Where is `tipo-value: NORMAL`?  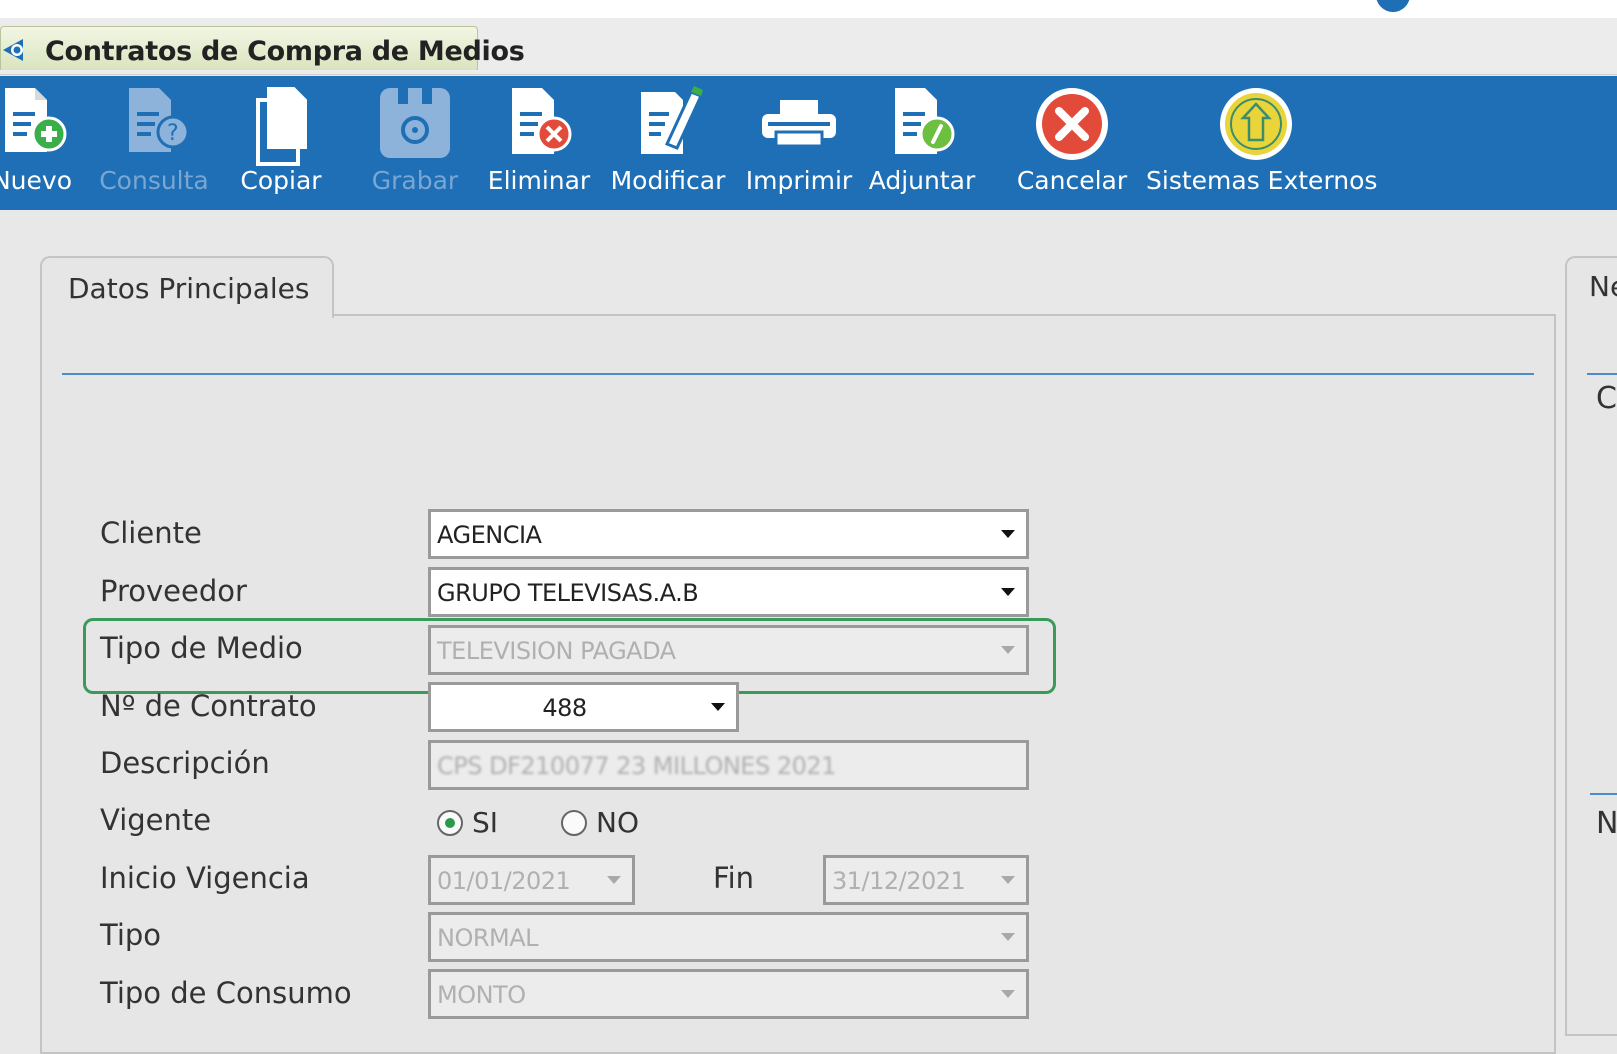
tipo-value: NORMAL is located at coordinates (488, 938).